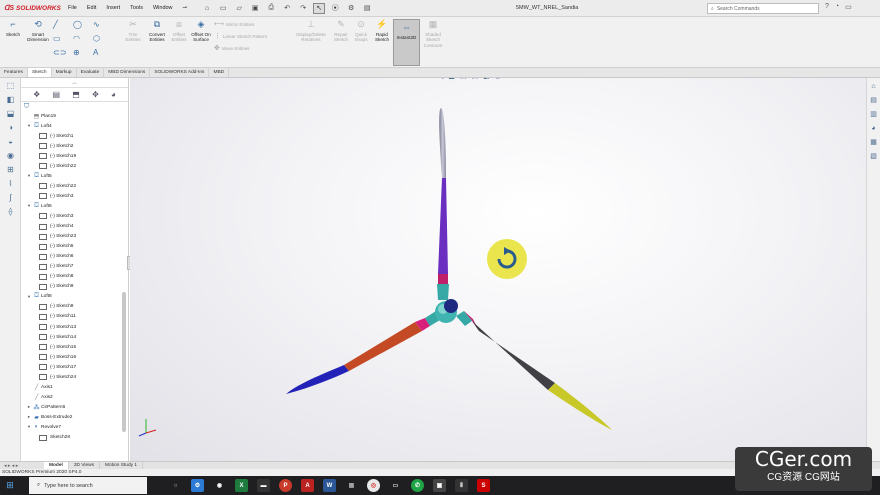  What do you see at coordinates (64, 72) in the screenshot?
I see `tab-markup: Markup` at bounding box center [64, 72].